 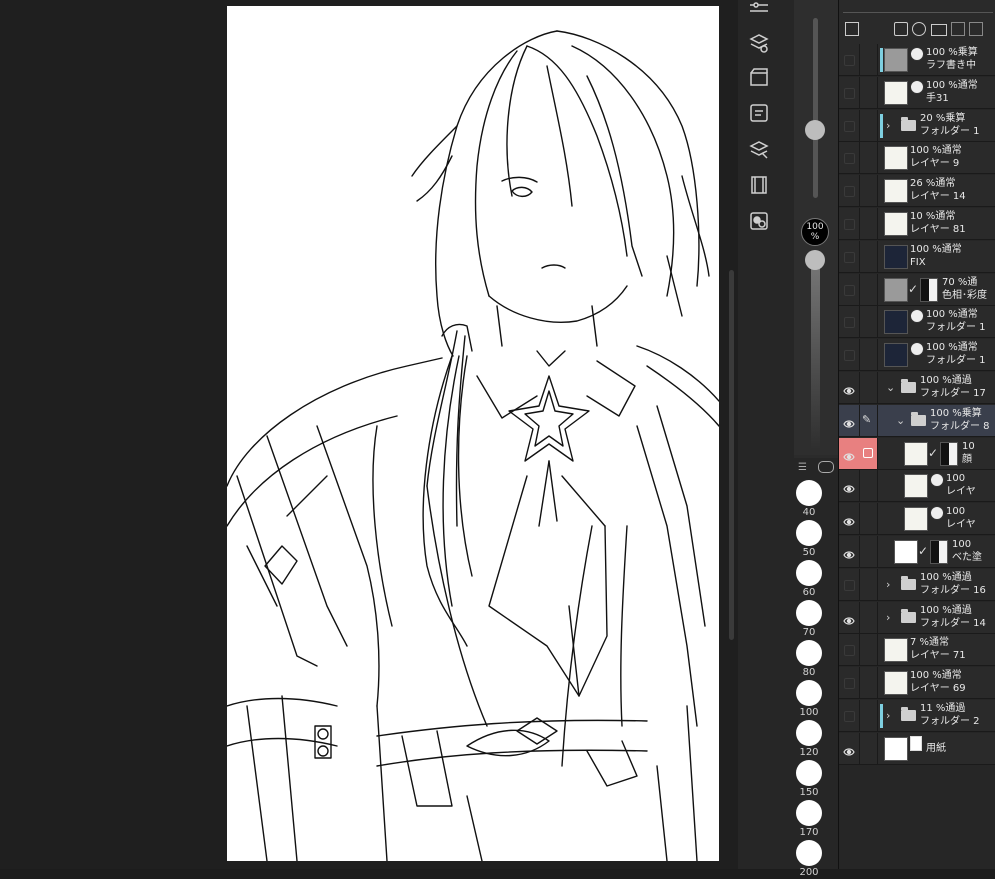 What do you see at coordinates (868, 420) in the screenshot?
I see `layer-edit-toggle: ✎` at bounding box center [868, 420].